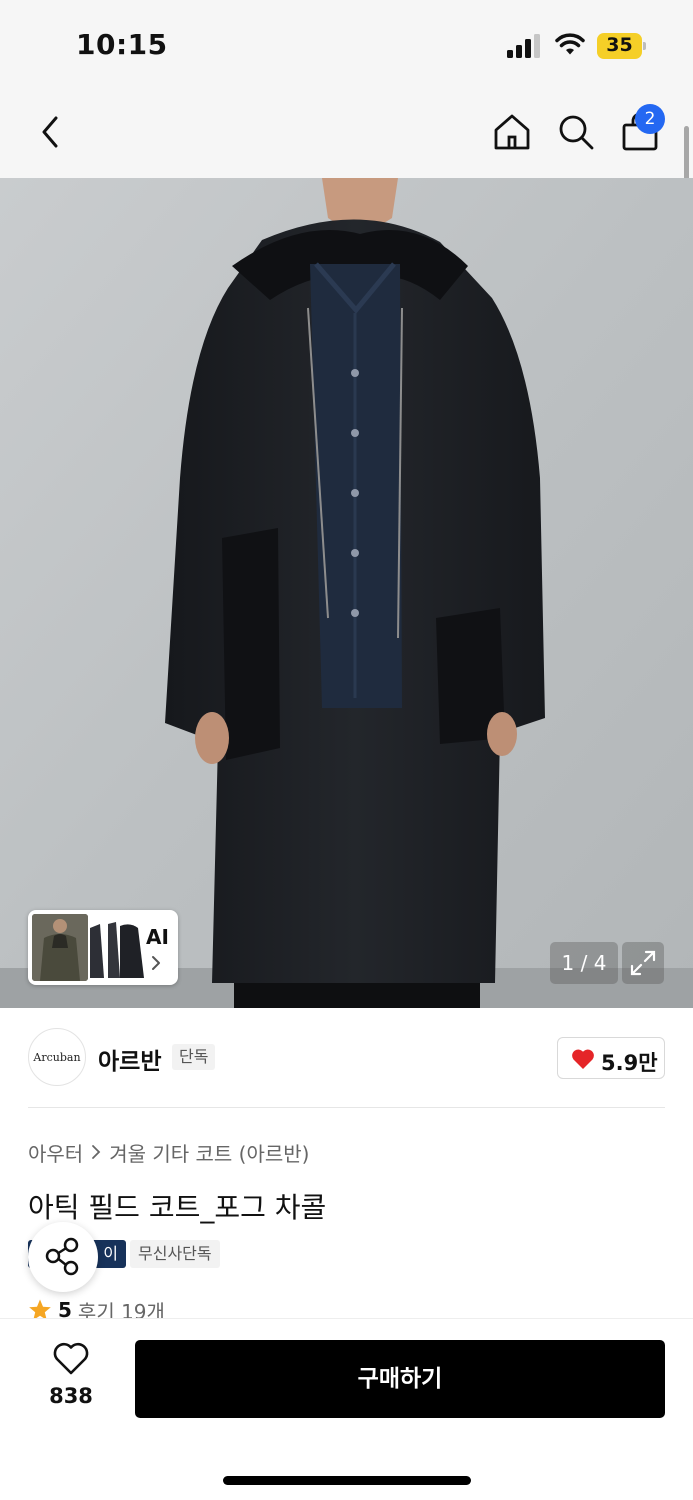  I want to click on chevron-left-icon, so click(51, 132).